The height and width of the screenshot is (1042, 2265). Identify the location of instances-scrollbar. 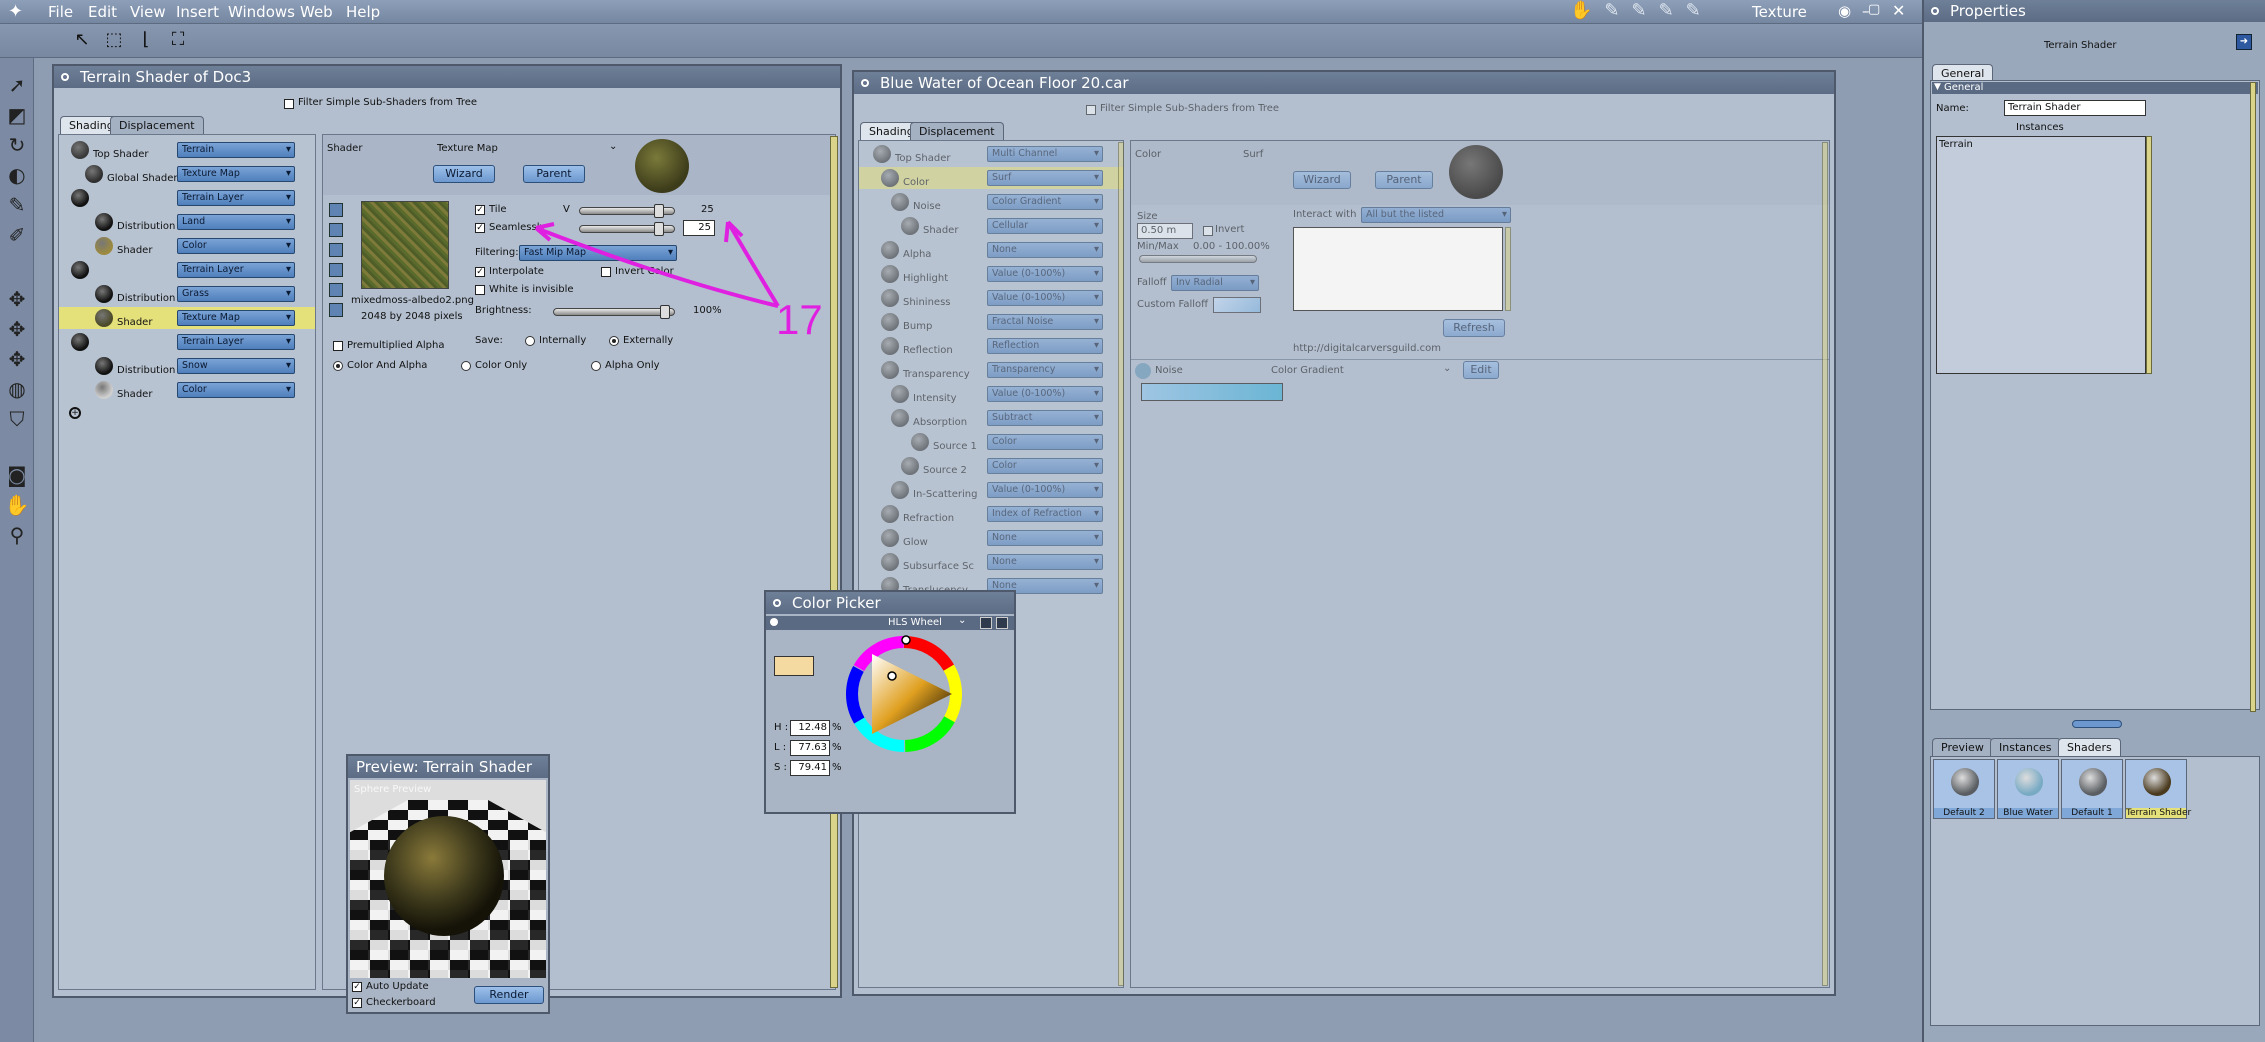
(2149, 255).